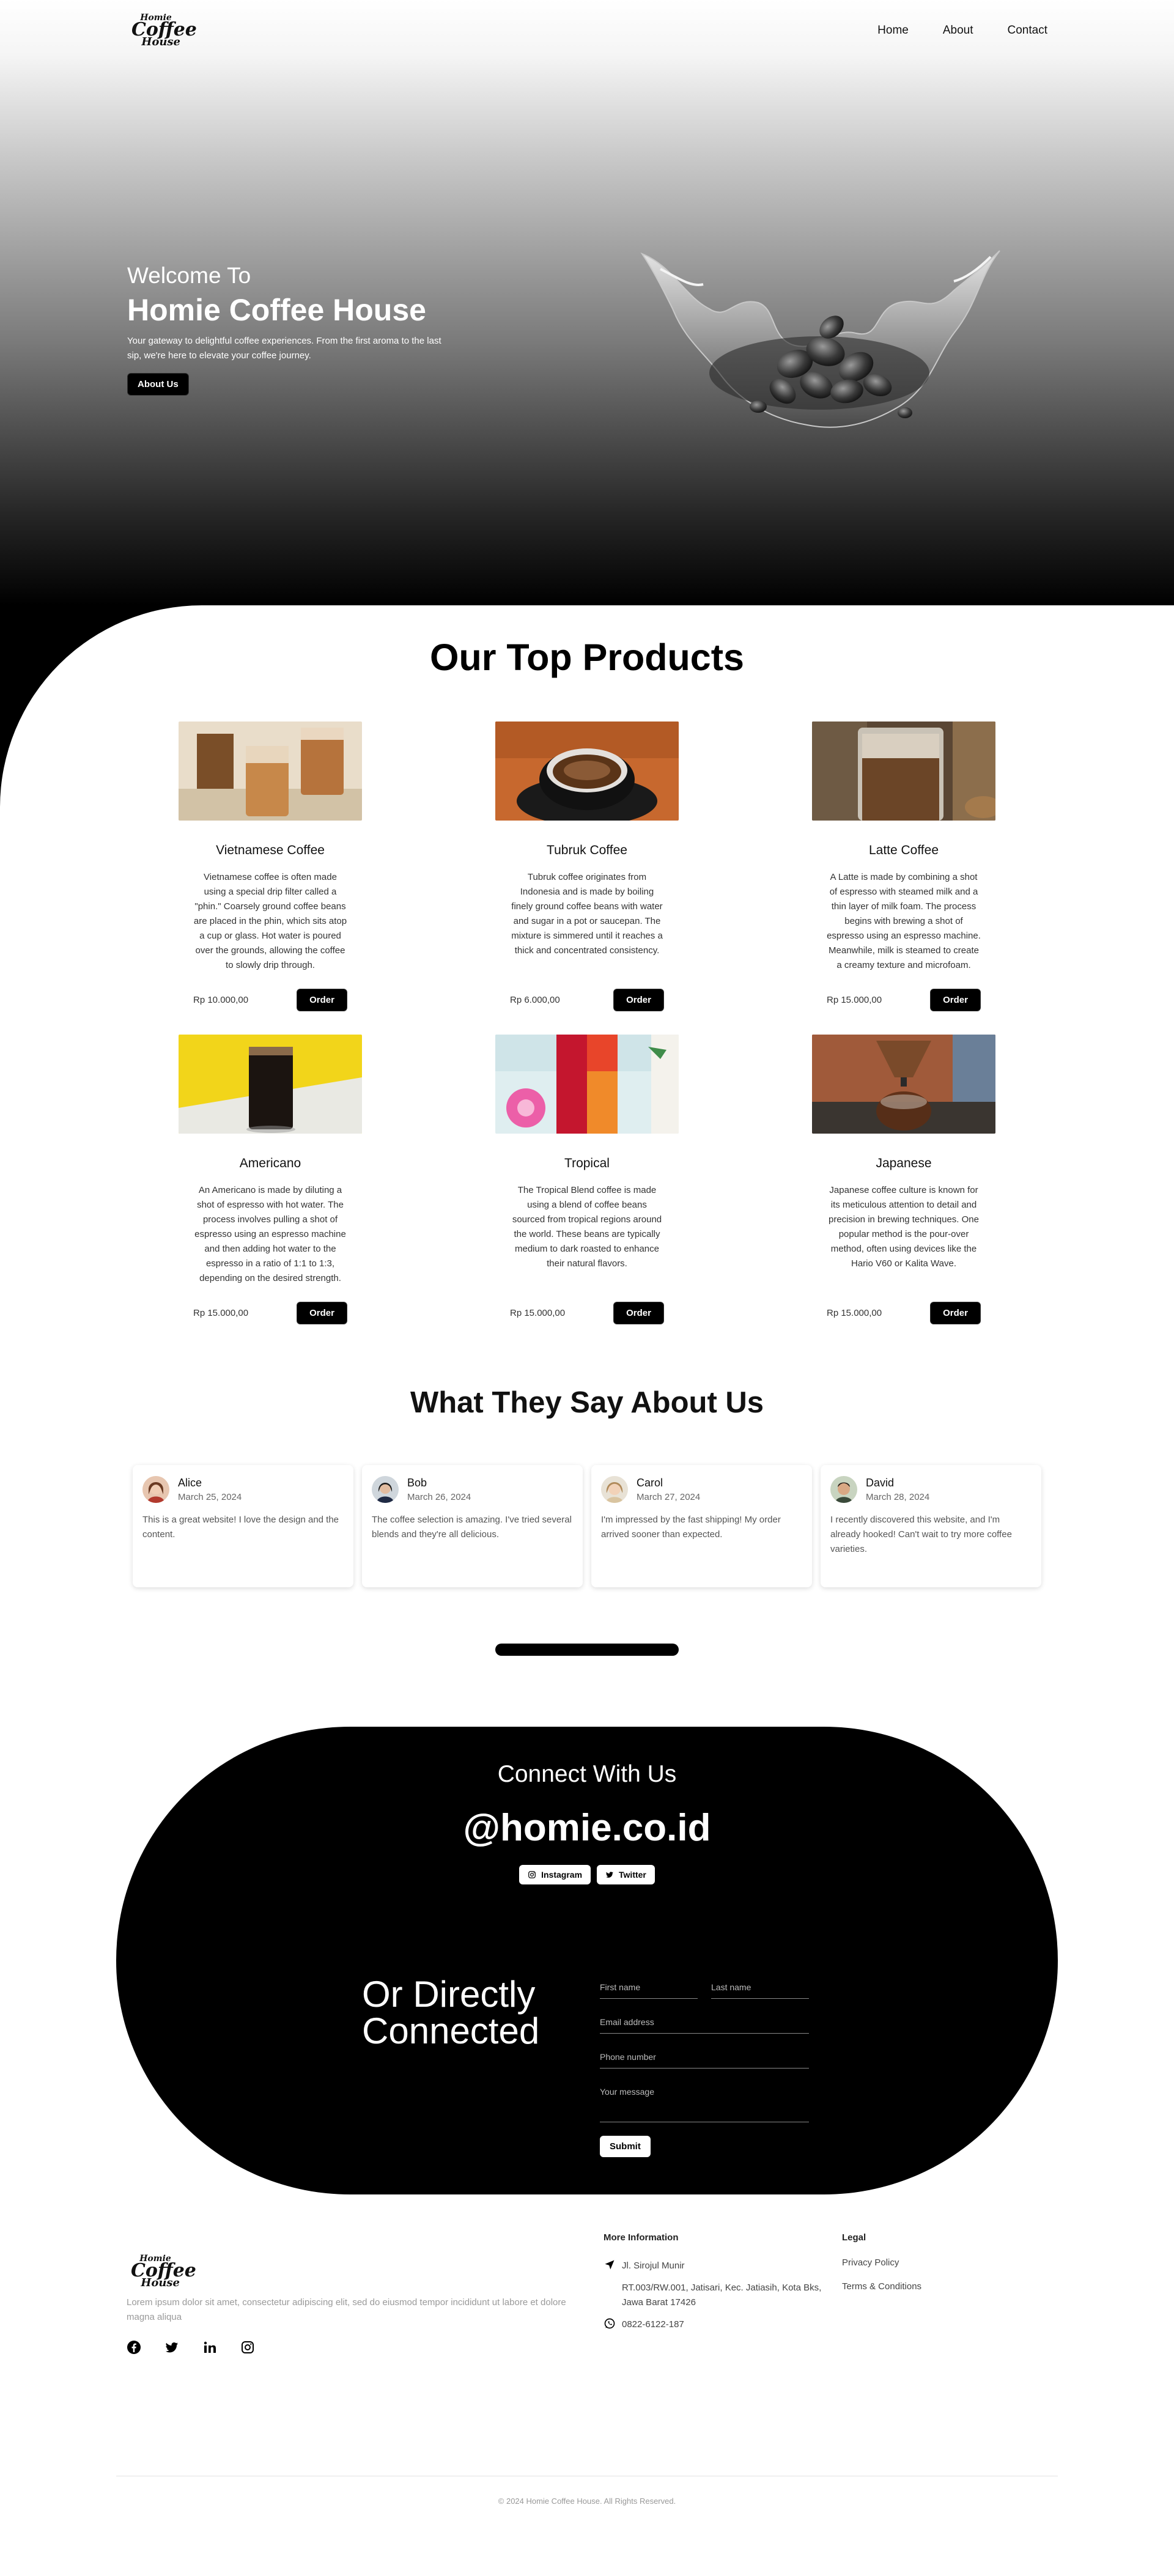  I want to click on reviewer-name: Bob, so click(417, 1483).